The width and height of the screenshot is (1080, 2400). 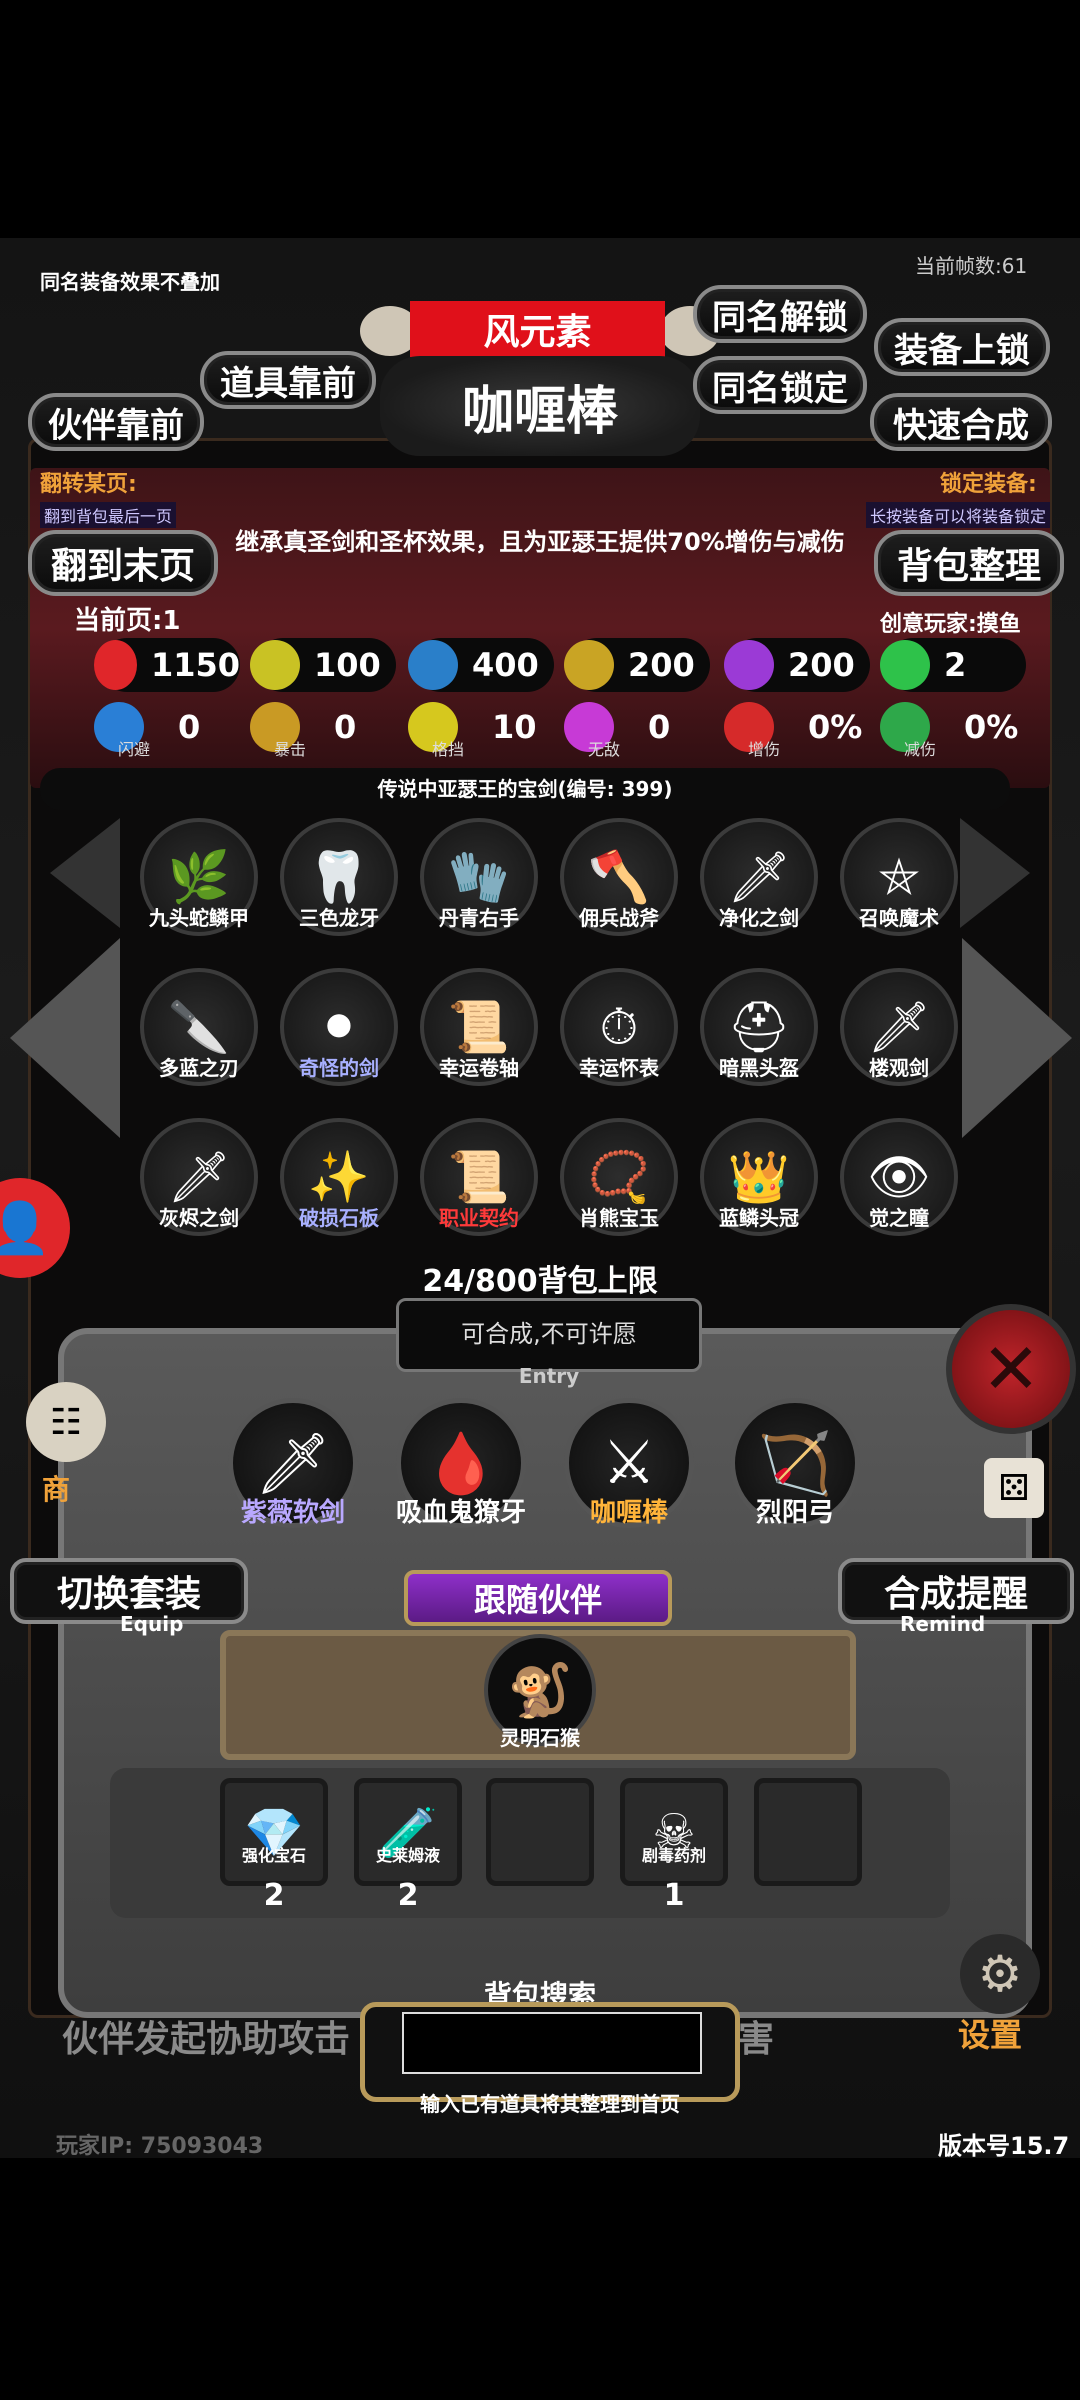 I want to click on unlock-same-button: 同名解锁, so click(x=780, y=314).